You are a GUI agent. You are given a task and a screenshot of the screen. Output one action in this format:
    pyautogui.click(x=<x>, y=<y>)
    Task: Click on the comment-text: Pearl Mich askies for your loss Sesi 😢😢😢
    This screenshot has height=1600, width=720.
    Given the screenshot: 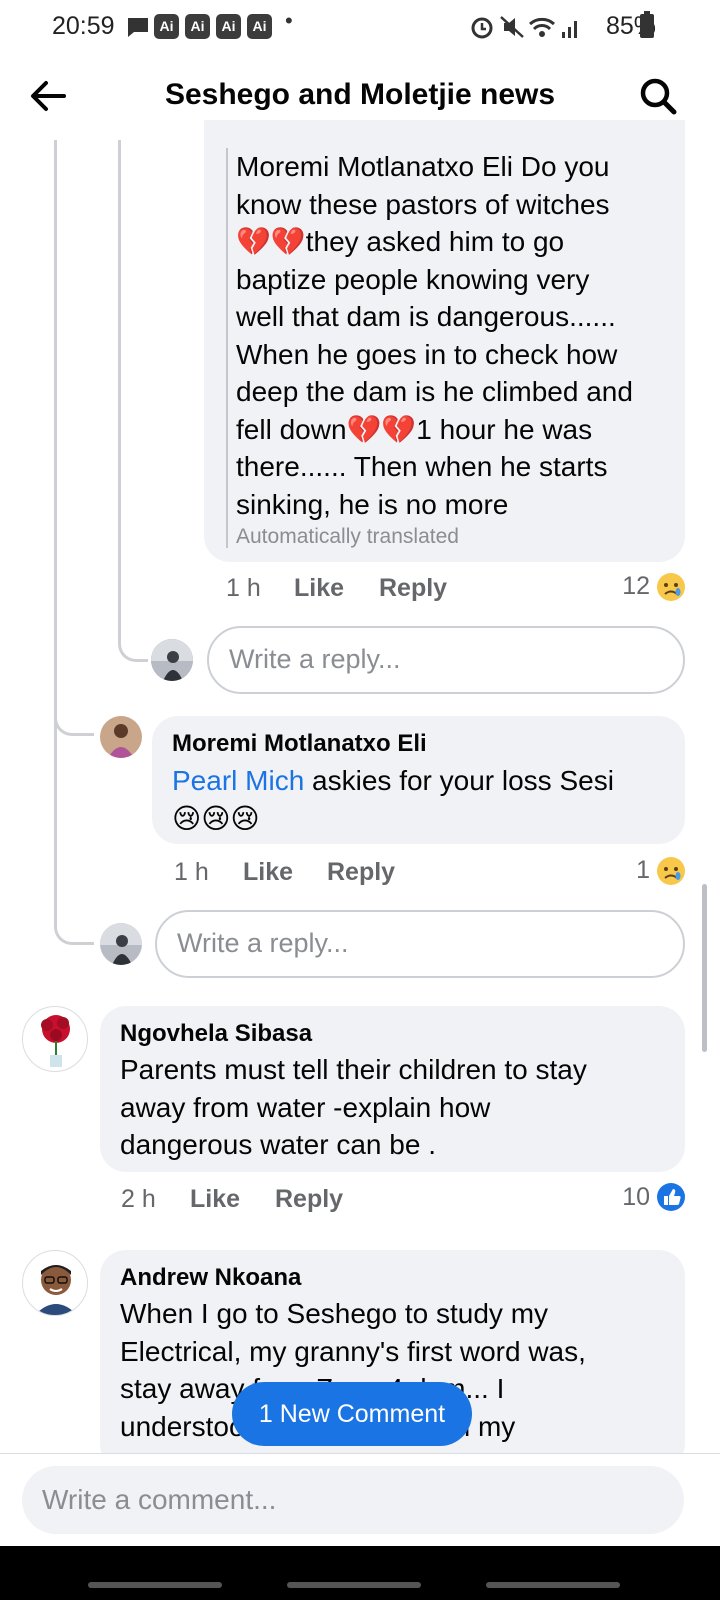 What is the action you would take?
    pyautogui.click(x=422, y=799)
    